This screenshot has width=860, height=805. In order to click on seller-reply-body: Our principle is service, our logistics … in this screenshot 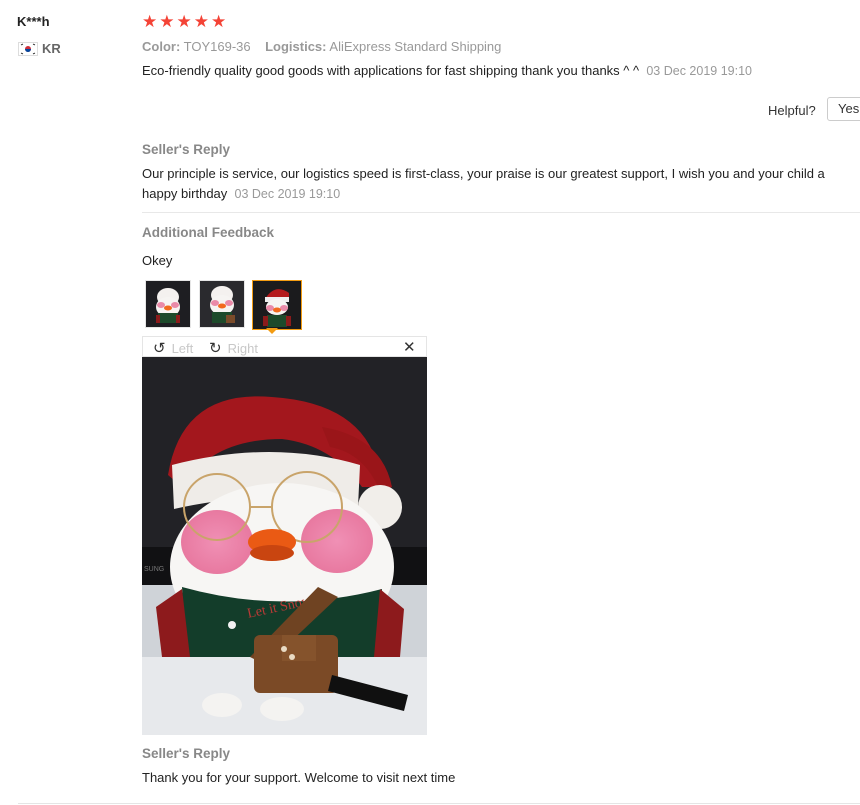, I will do `click(487, 184)`.